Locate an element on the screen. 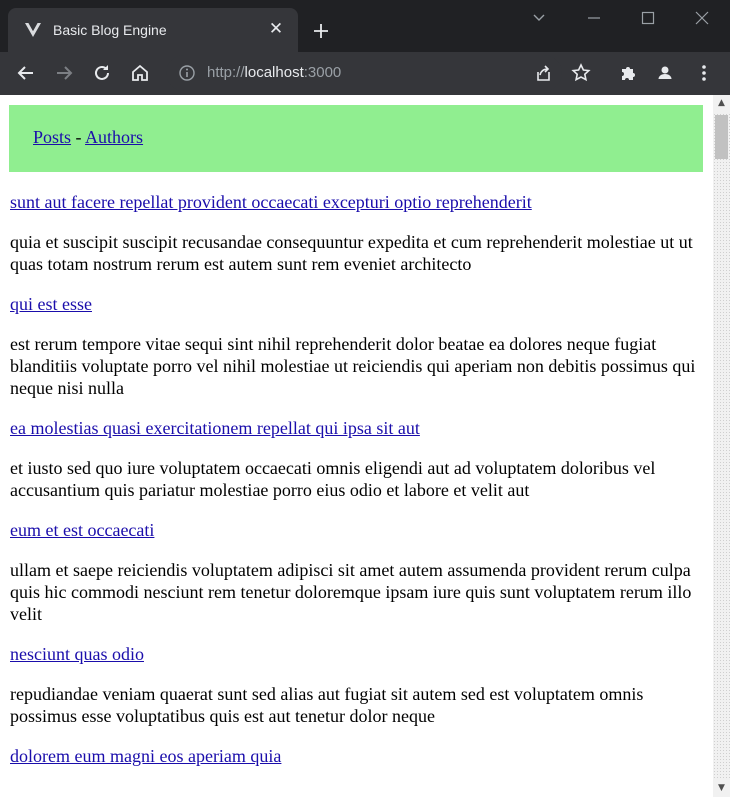 The image size is (730, 797). url-host: localhost is located at coordinates (274, 72).